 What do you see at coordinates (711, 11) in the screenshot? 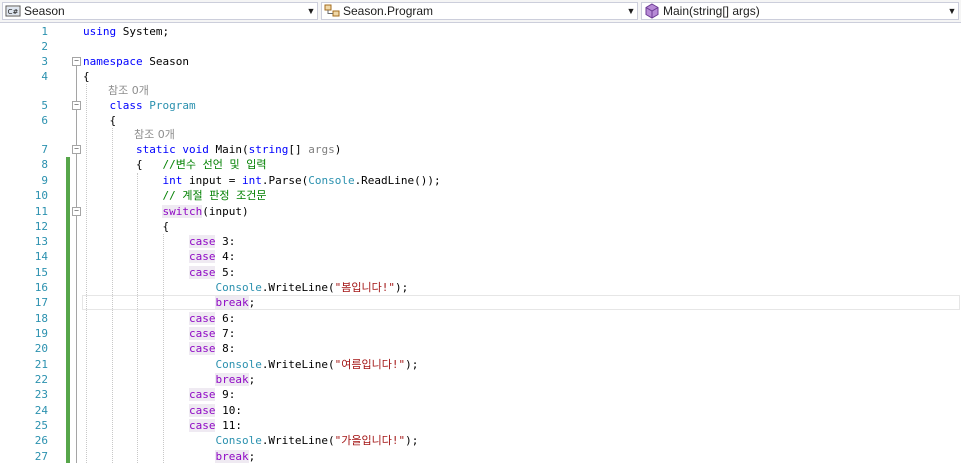
I see `member-name: Main(string[] args)` at bounding box center [711, 11].